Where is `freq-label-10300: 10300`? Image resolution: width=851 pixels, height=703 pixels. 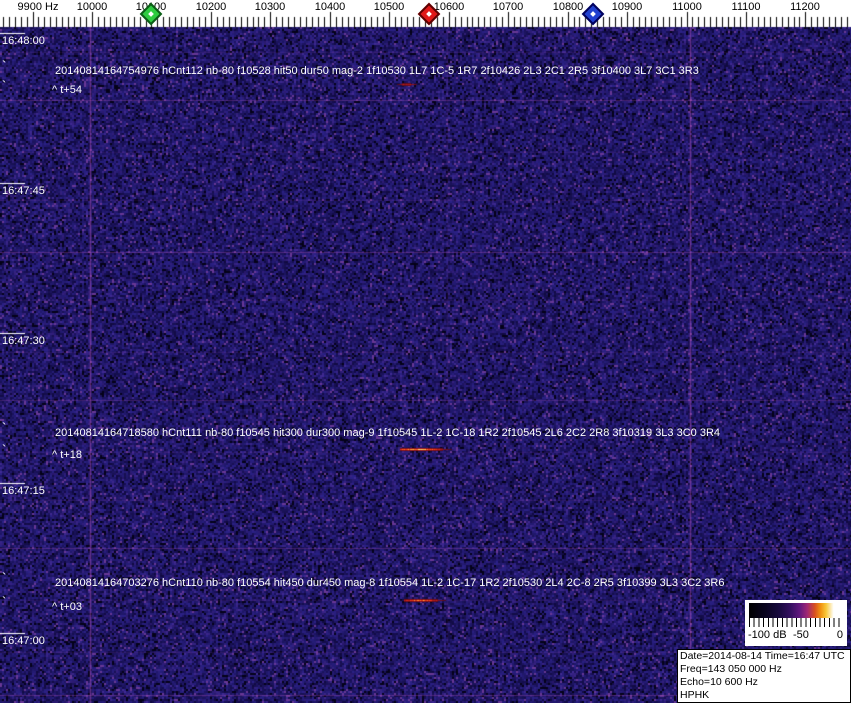 freq-label-10300: 10300 is located at coordinates (270, 7).